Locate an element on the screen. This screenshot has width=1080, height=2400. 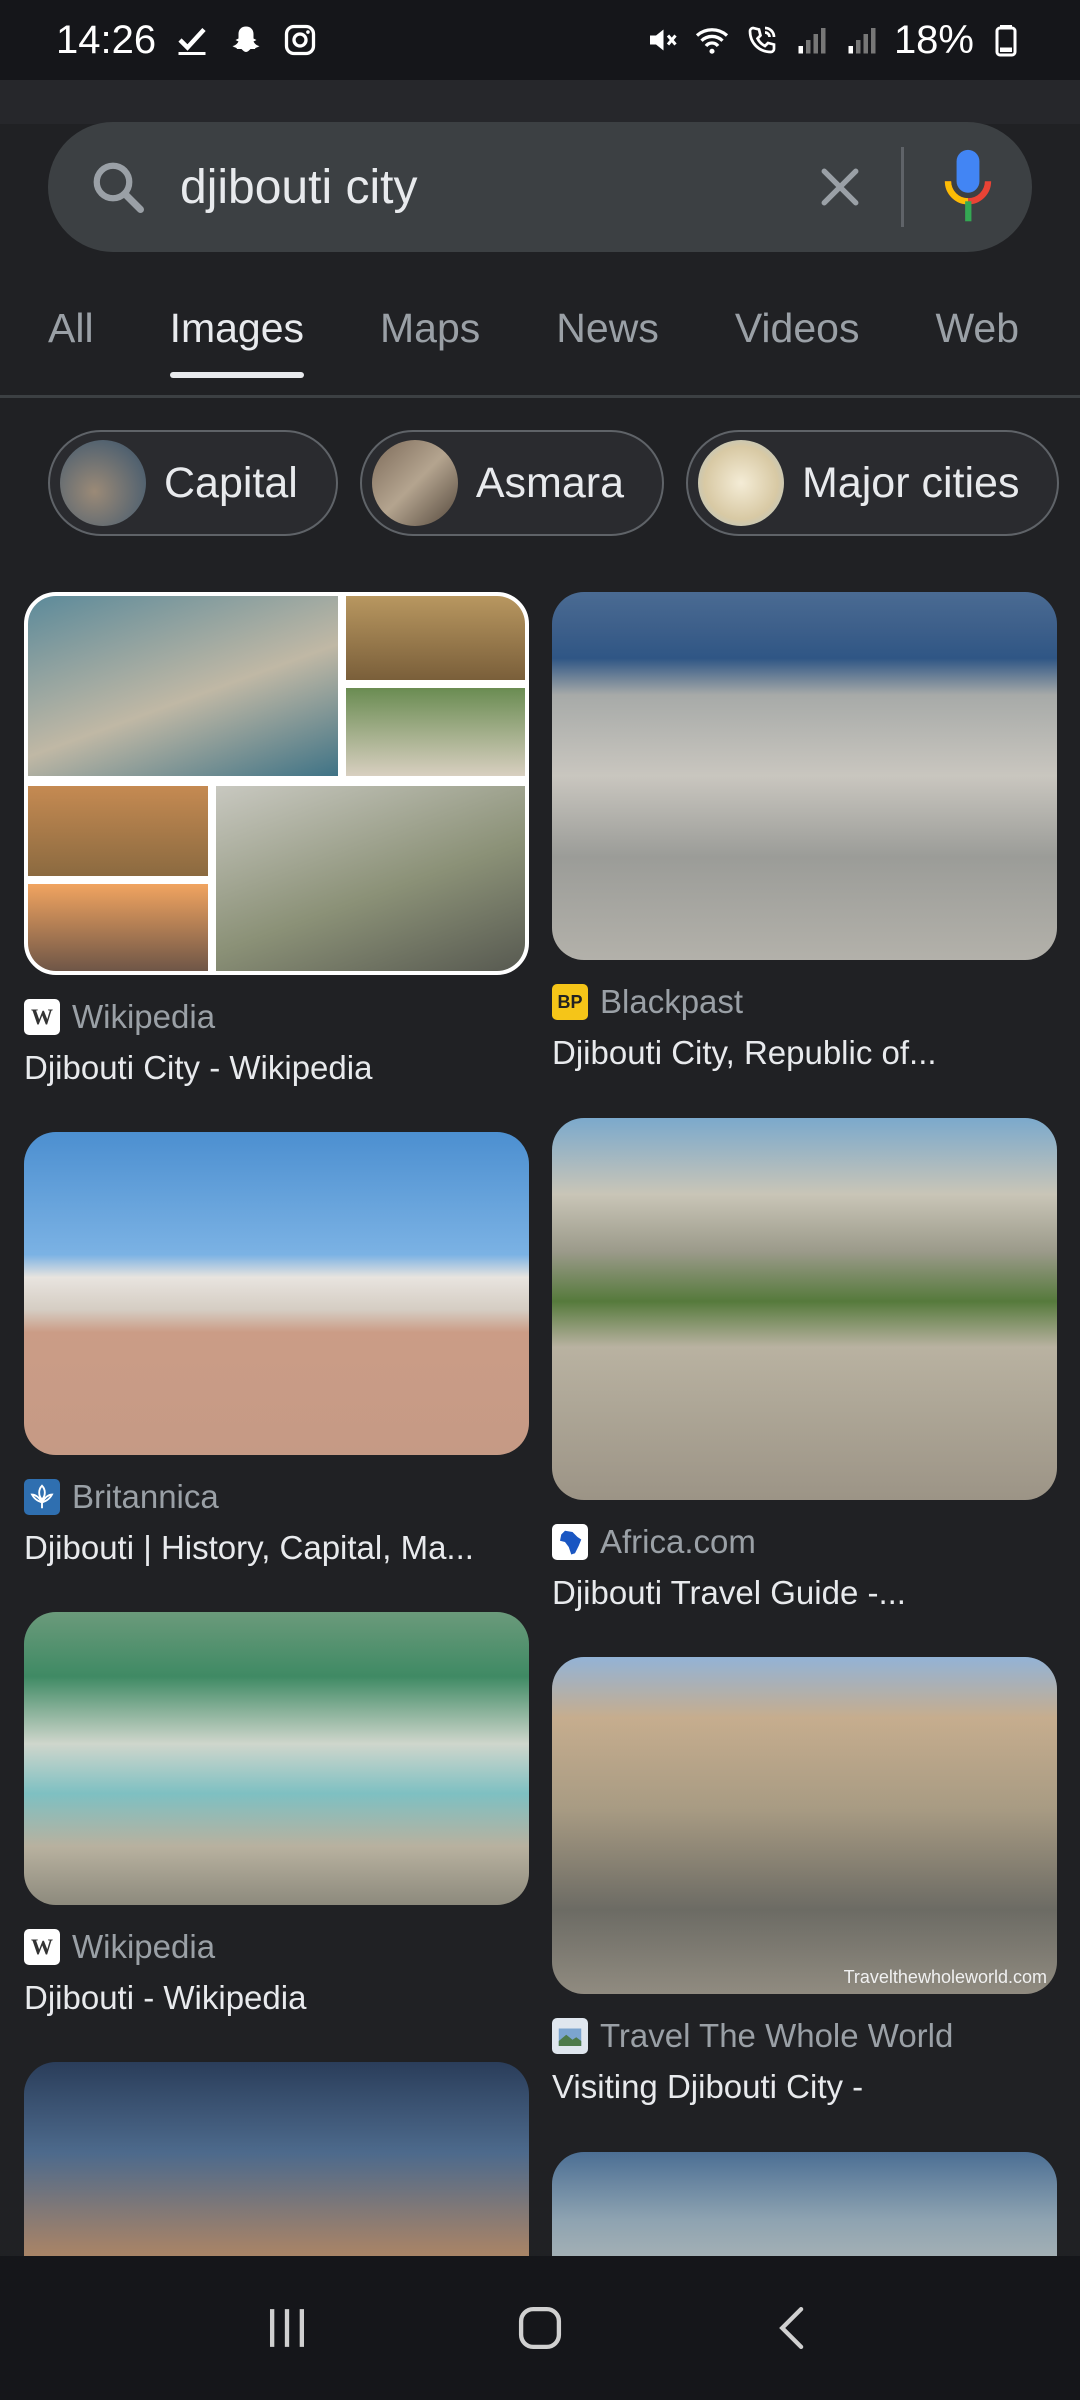
result-title: Visiting Djibouti City - is located at coordinates (804, 2087).